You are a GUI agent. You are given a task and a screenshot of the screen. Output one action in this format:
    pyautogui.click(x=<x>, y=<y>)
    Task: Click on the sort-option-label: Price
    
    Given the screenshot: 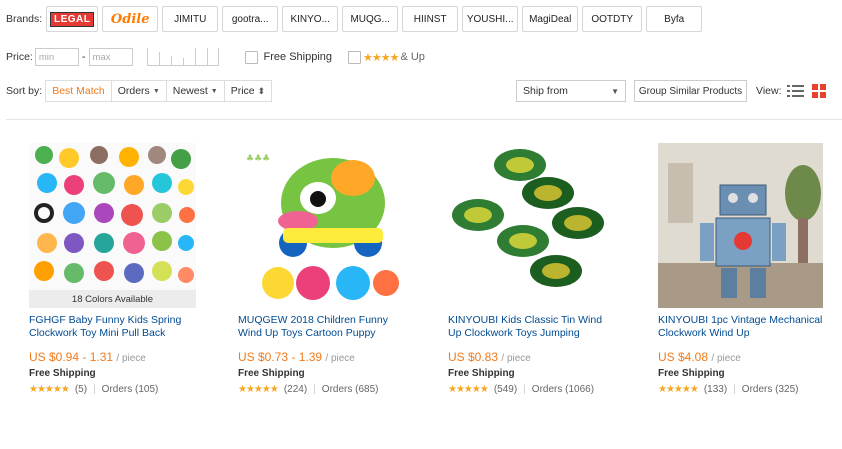 What is the action you would take?
    pyautogui.click(x=242, y=91)
    